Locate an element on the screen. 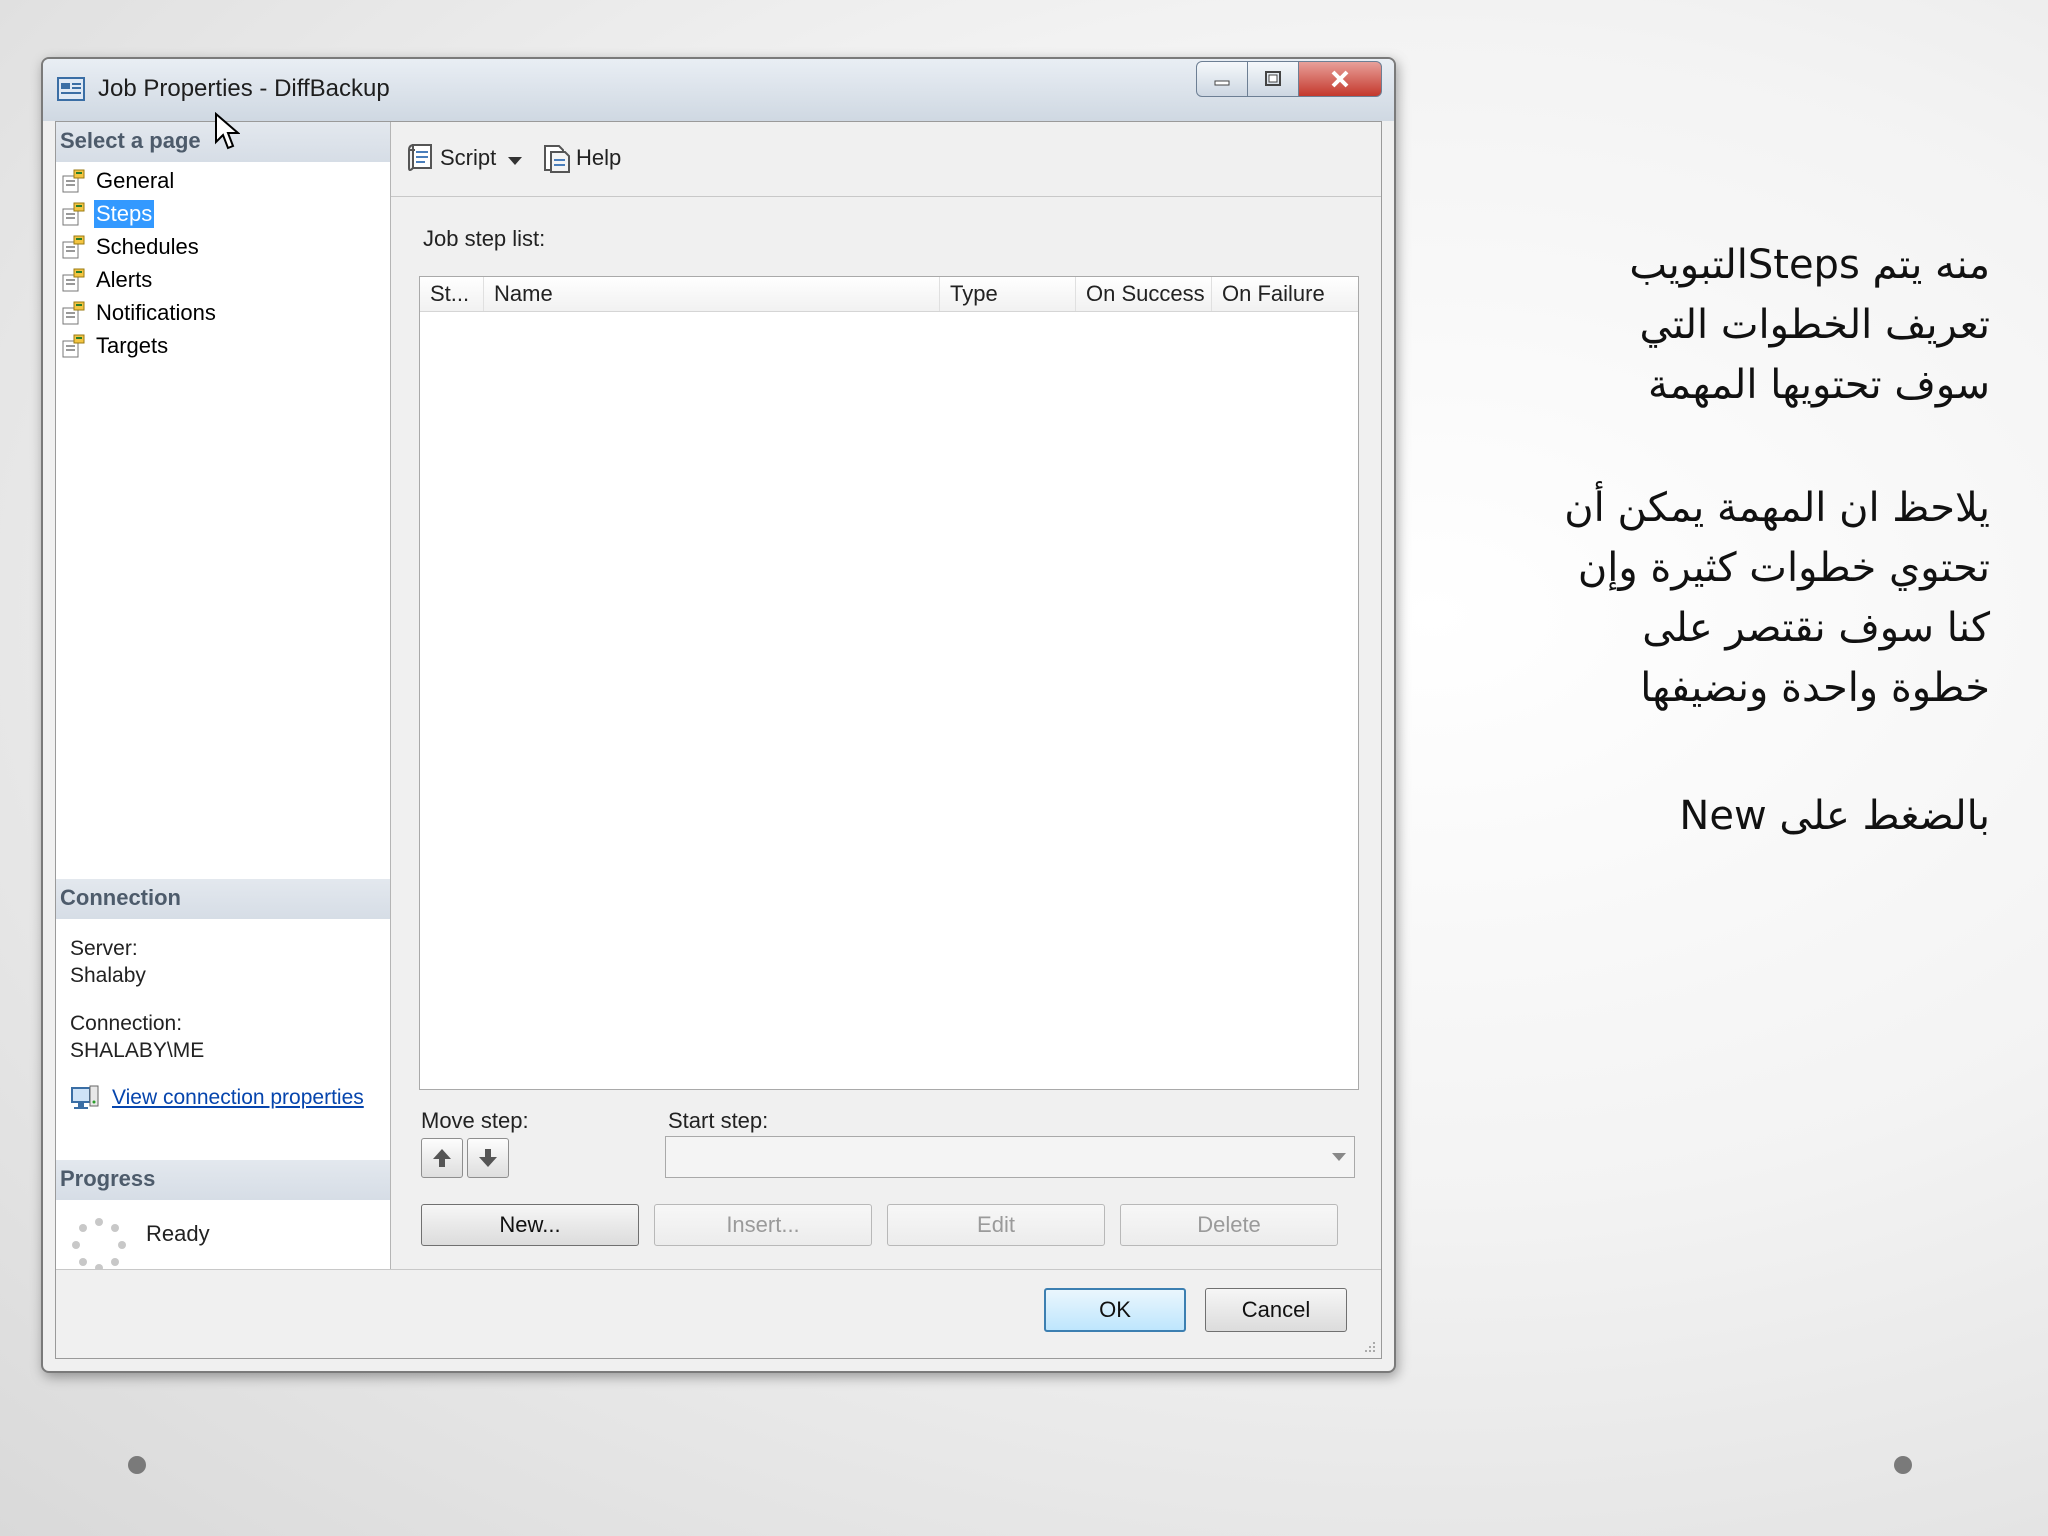  nav-item-label: Notifications is located at coordinates (156, 312).